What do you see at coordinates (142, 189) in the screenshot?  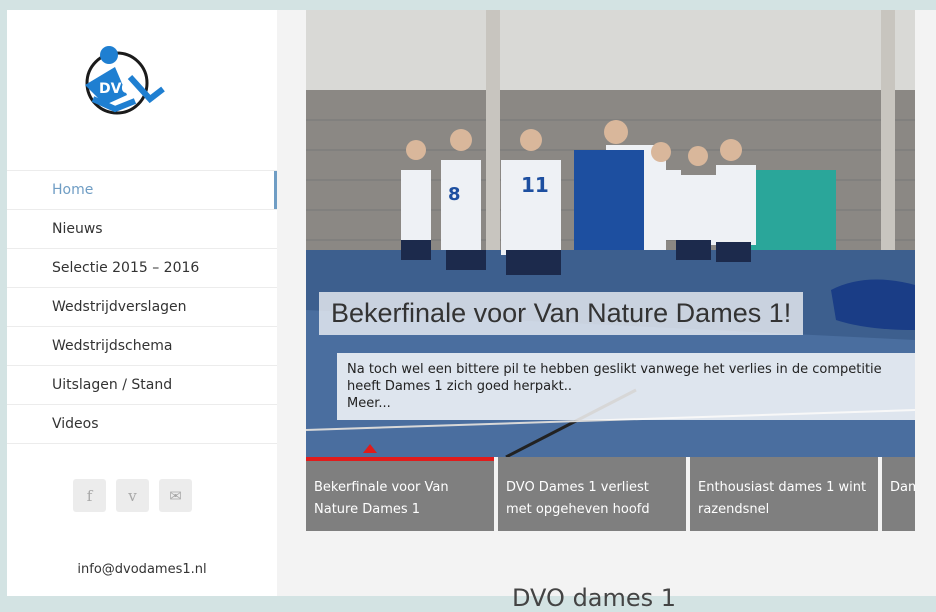 I see `nav-item-home: Home` at bounding box center [142, 189].